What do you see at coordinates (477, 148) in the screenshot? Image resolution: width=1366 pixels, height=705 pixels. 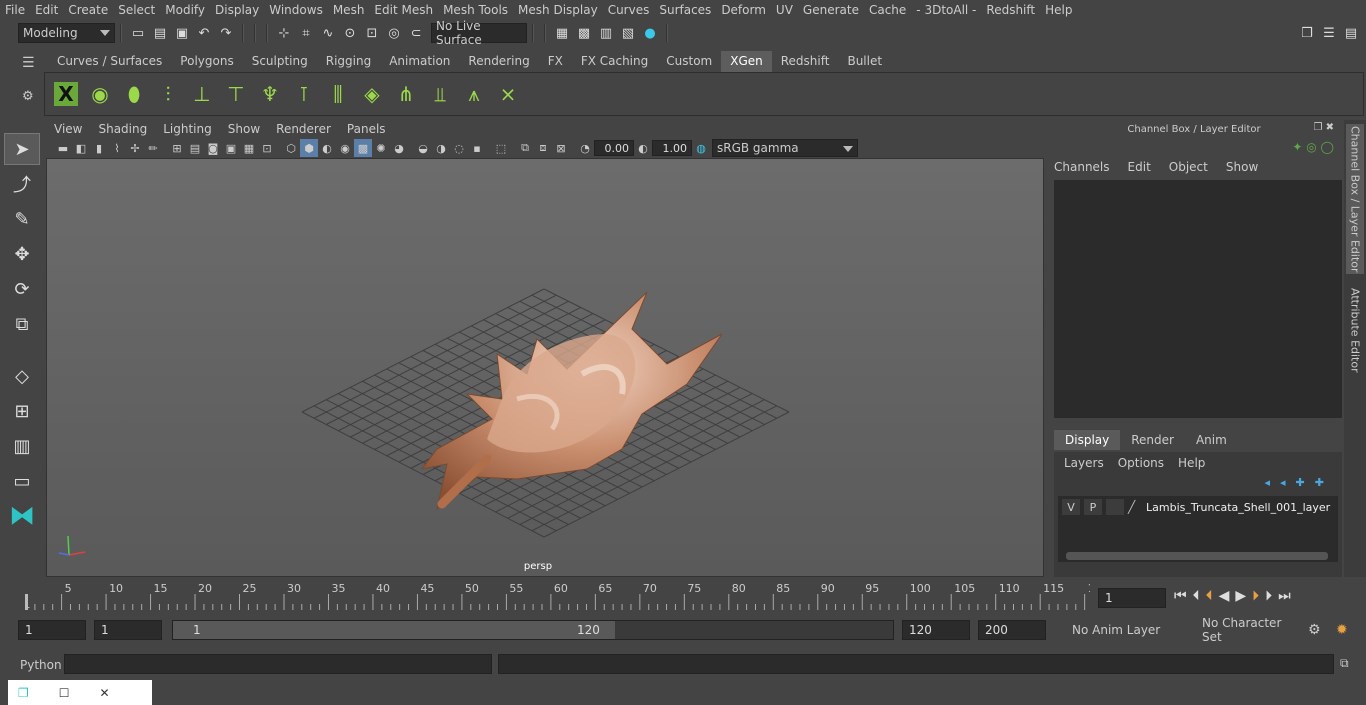 I see `depth-of-field-icon: ▪` at bounding box center [477, 148].